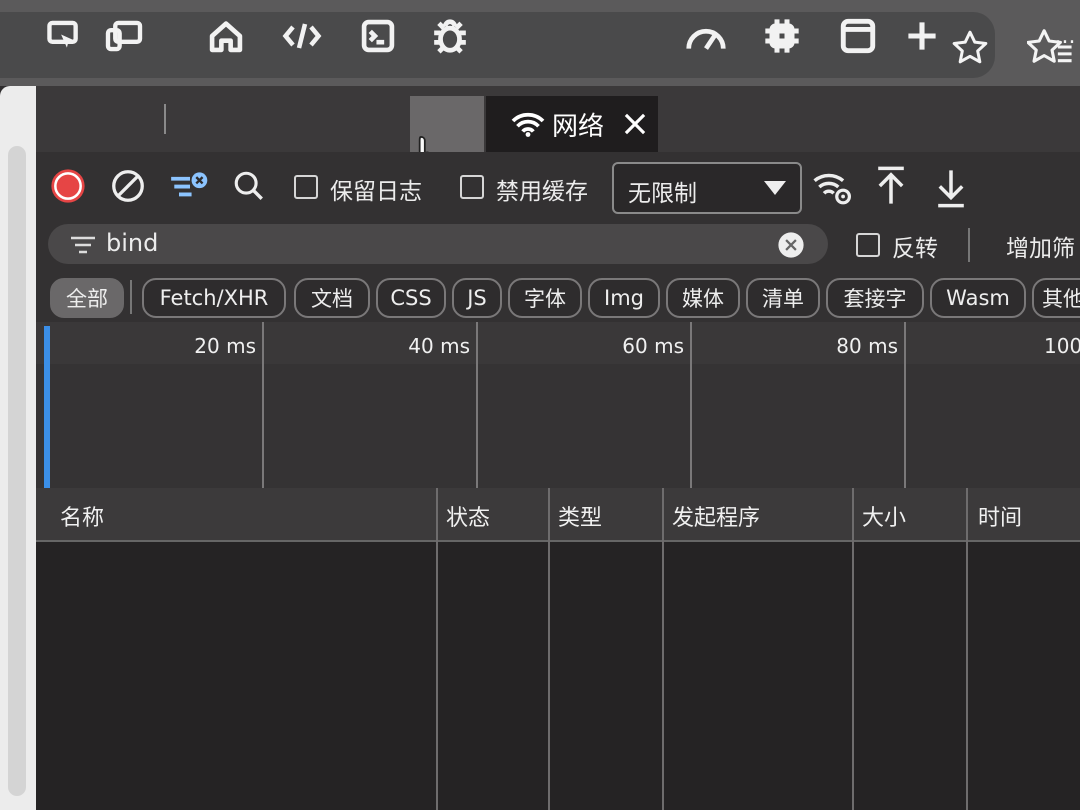 The image size is (1080, 810). I want to click on filter-divider, so click(969, 245).